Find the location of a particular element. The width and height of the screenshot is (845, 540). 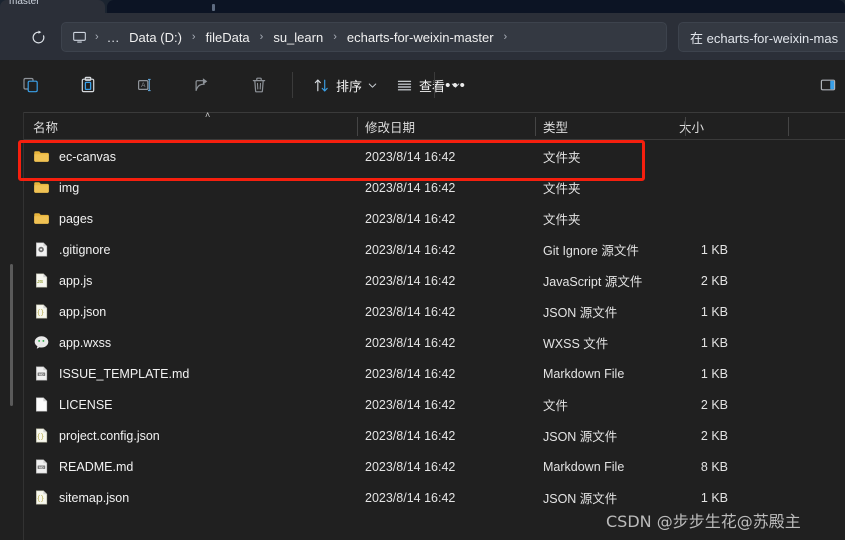

file-name-cell: JS app.js is located at coordinates (62, 280).